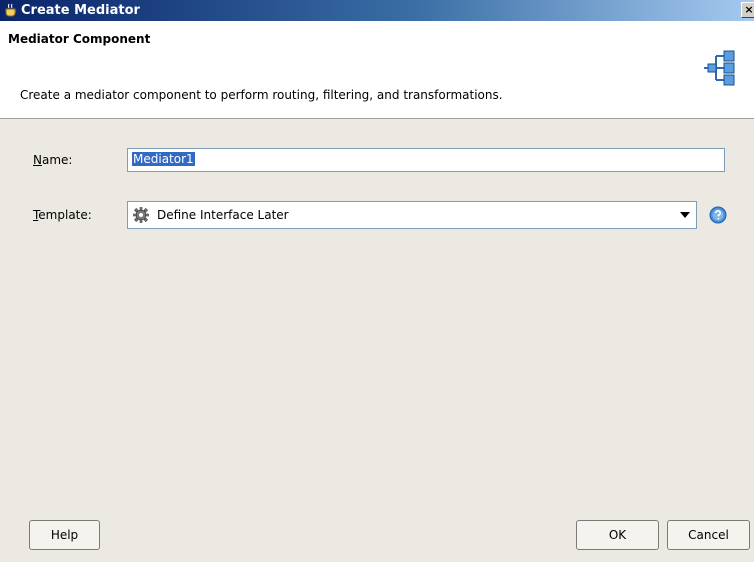 The height and width of the screenshot is (562, 754). Describe the element at coordinates (79, 39) in the screenshot. I see `header-title: Mediator Component` at that location.